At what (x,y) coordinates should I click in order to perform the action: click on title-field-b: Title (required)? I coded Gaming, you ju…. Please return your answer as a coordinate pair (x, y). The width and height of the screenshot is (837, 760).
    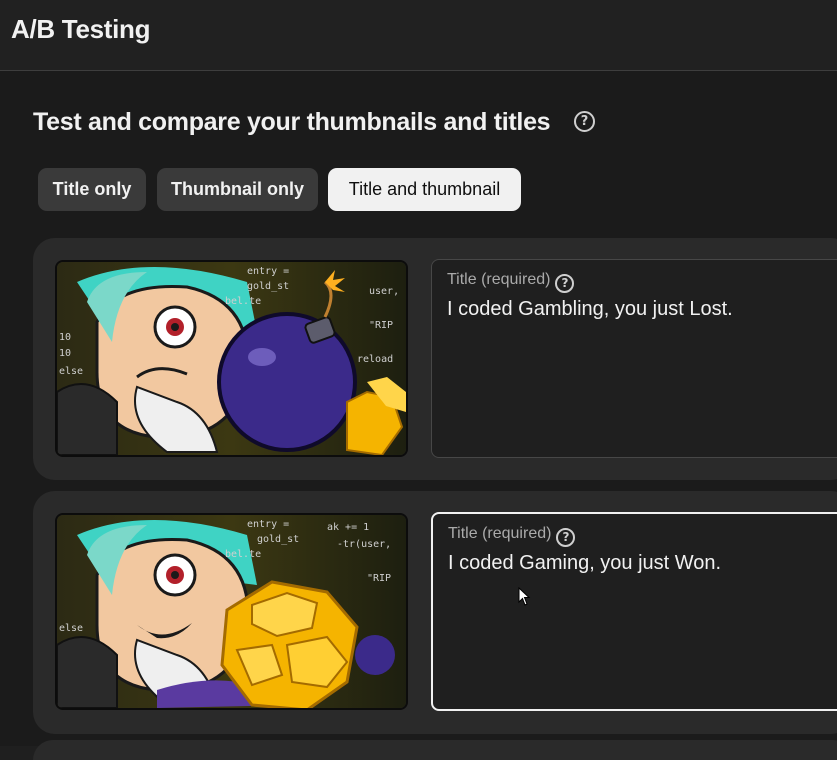
    Looking at the image, I should click on (634, 611).